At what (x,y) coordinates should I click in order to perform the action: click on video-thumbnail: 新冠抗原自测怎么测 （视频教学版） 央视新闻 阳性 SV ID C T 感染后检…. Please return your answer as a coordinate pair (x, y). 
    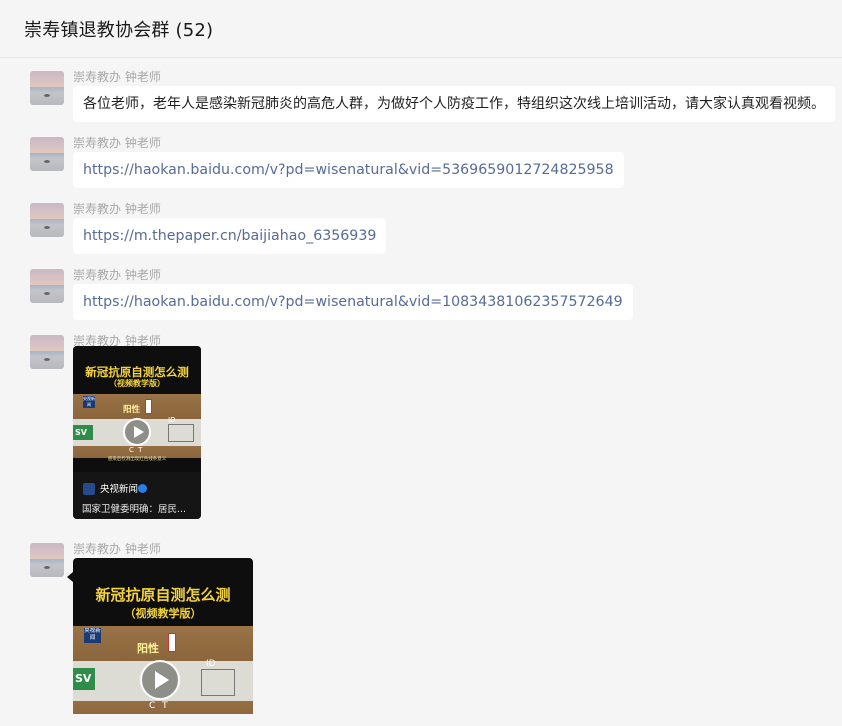
    Looking at the image, I should click on (137, 409).